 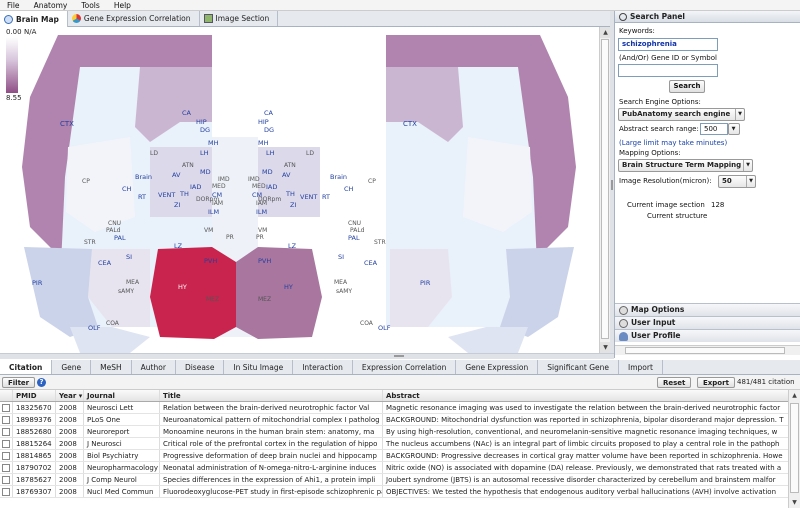 What do you see at coordinates (707, 309) in the screenshot?
I see `accordion-map-options: Map Options` at bounding box center [707, 309].